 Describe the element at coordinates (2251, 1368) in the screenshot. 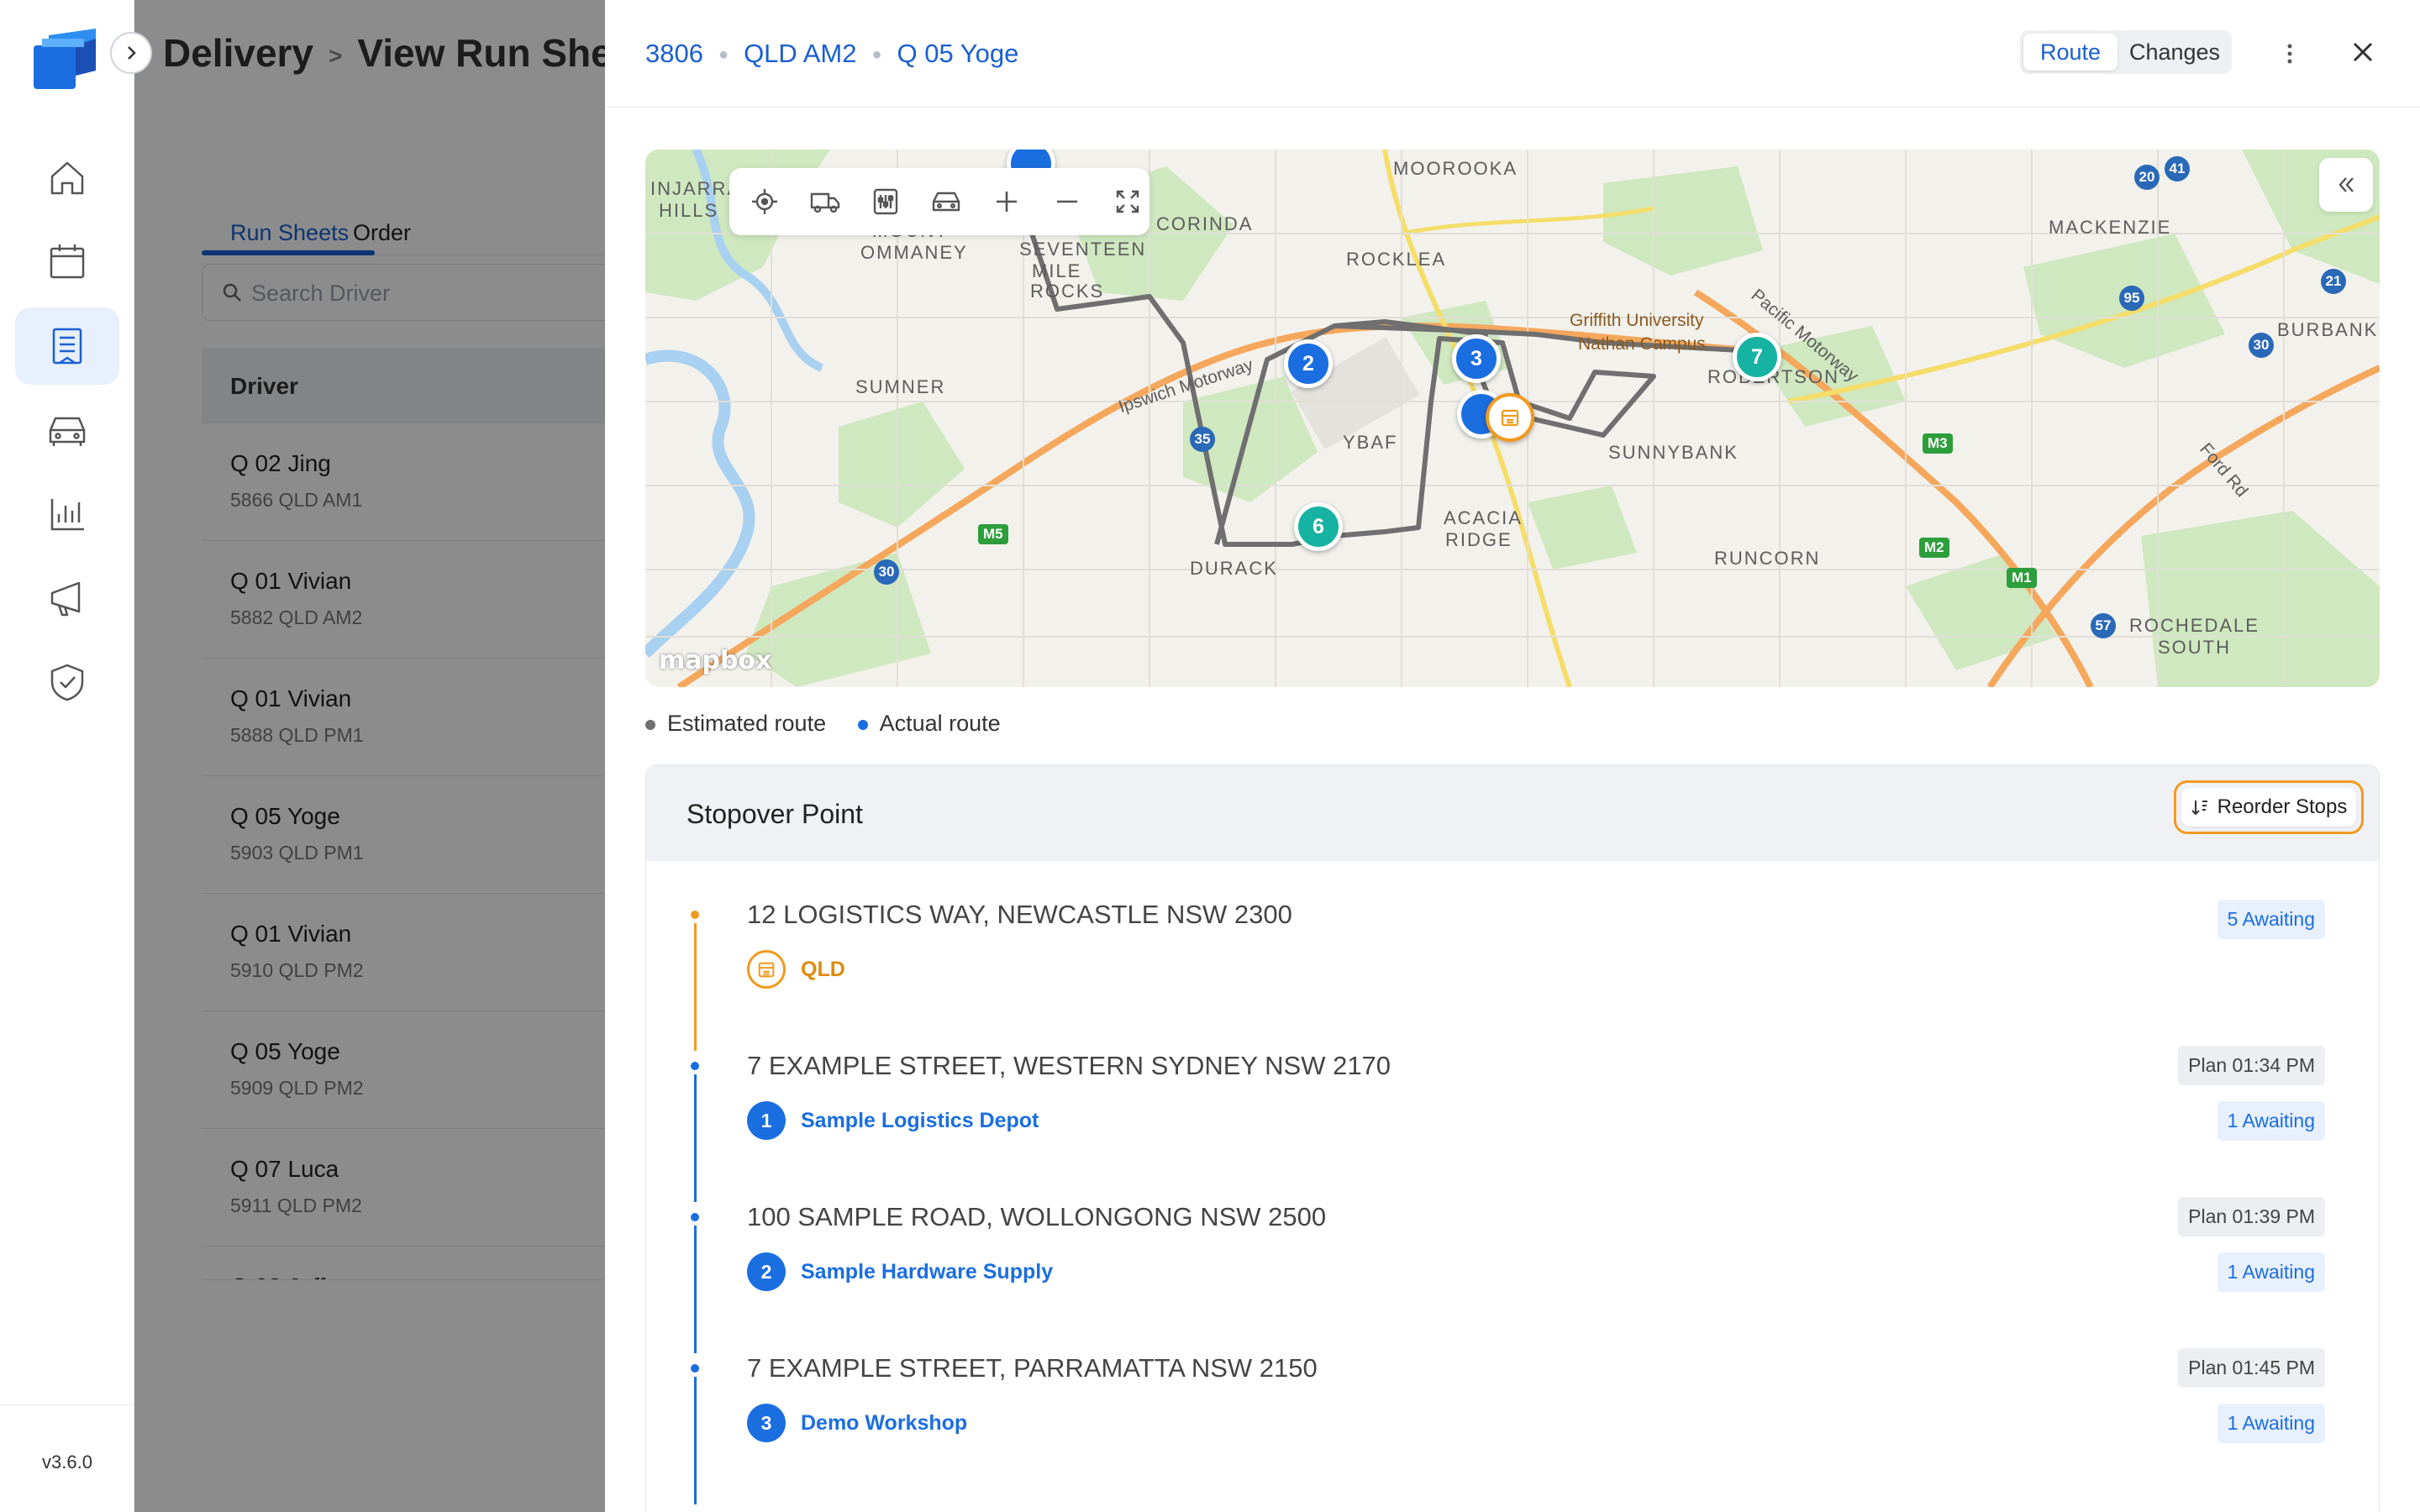

I see `plan-time-badge: Plan 01:45 PM` at that location.